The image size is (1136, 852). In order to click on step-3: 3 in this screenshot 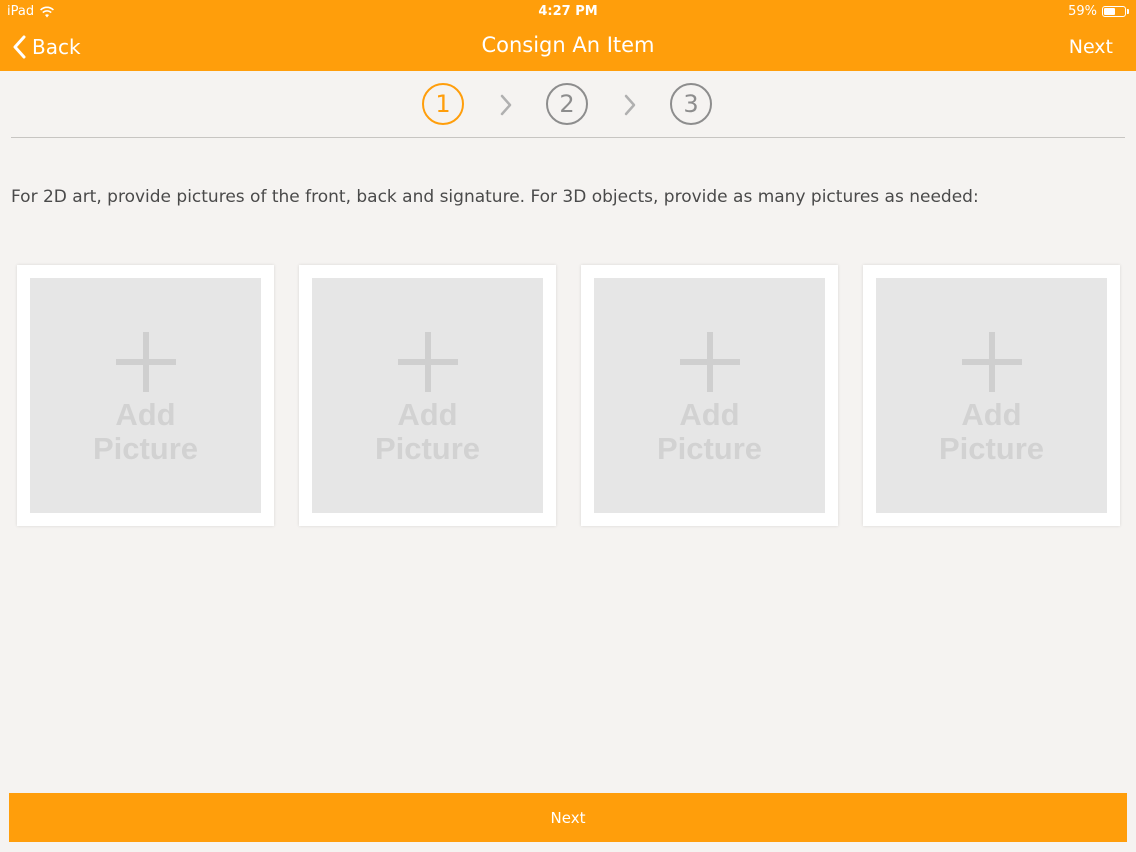, I will do `click(691, 104)`.